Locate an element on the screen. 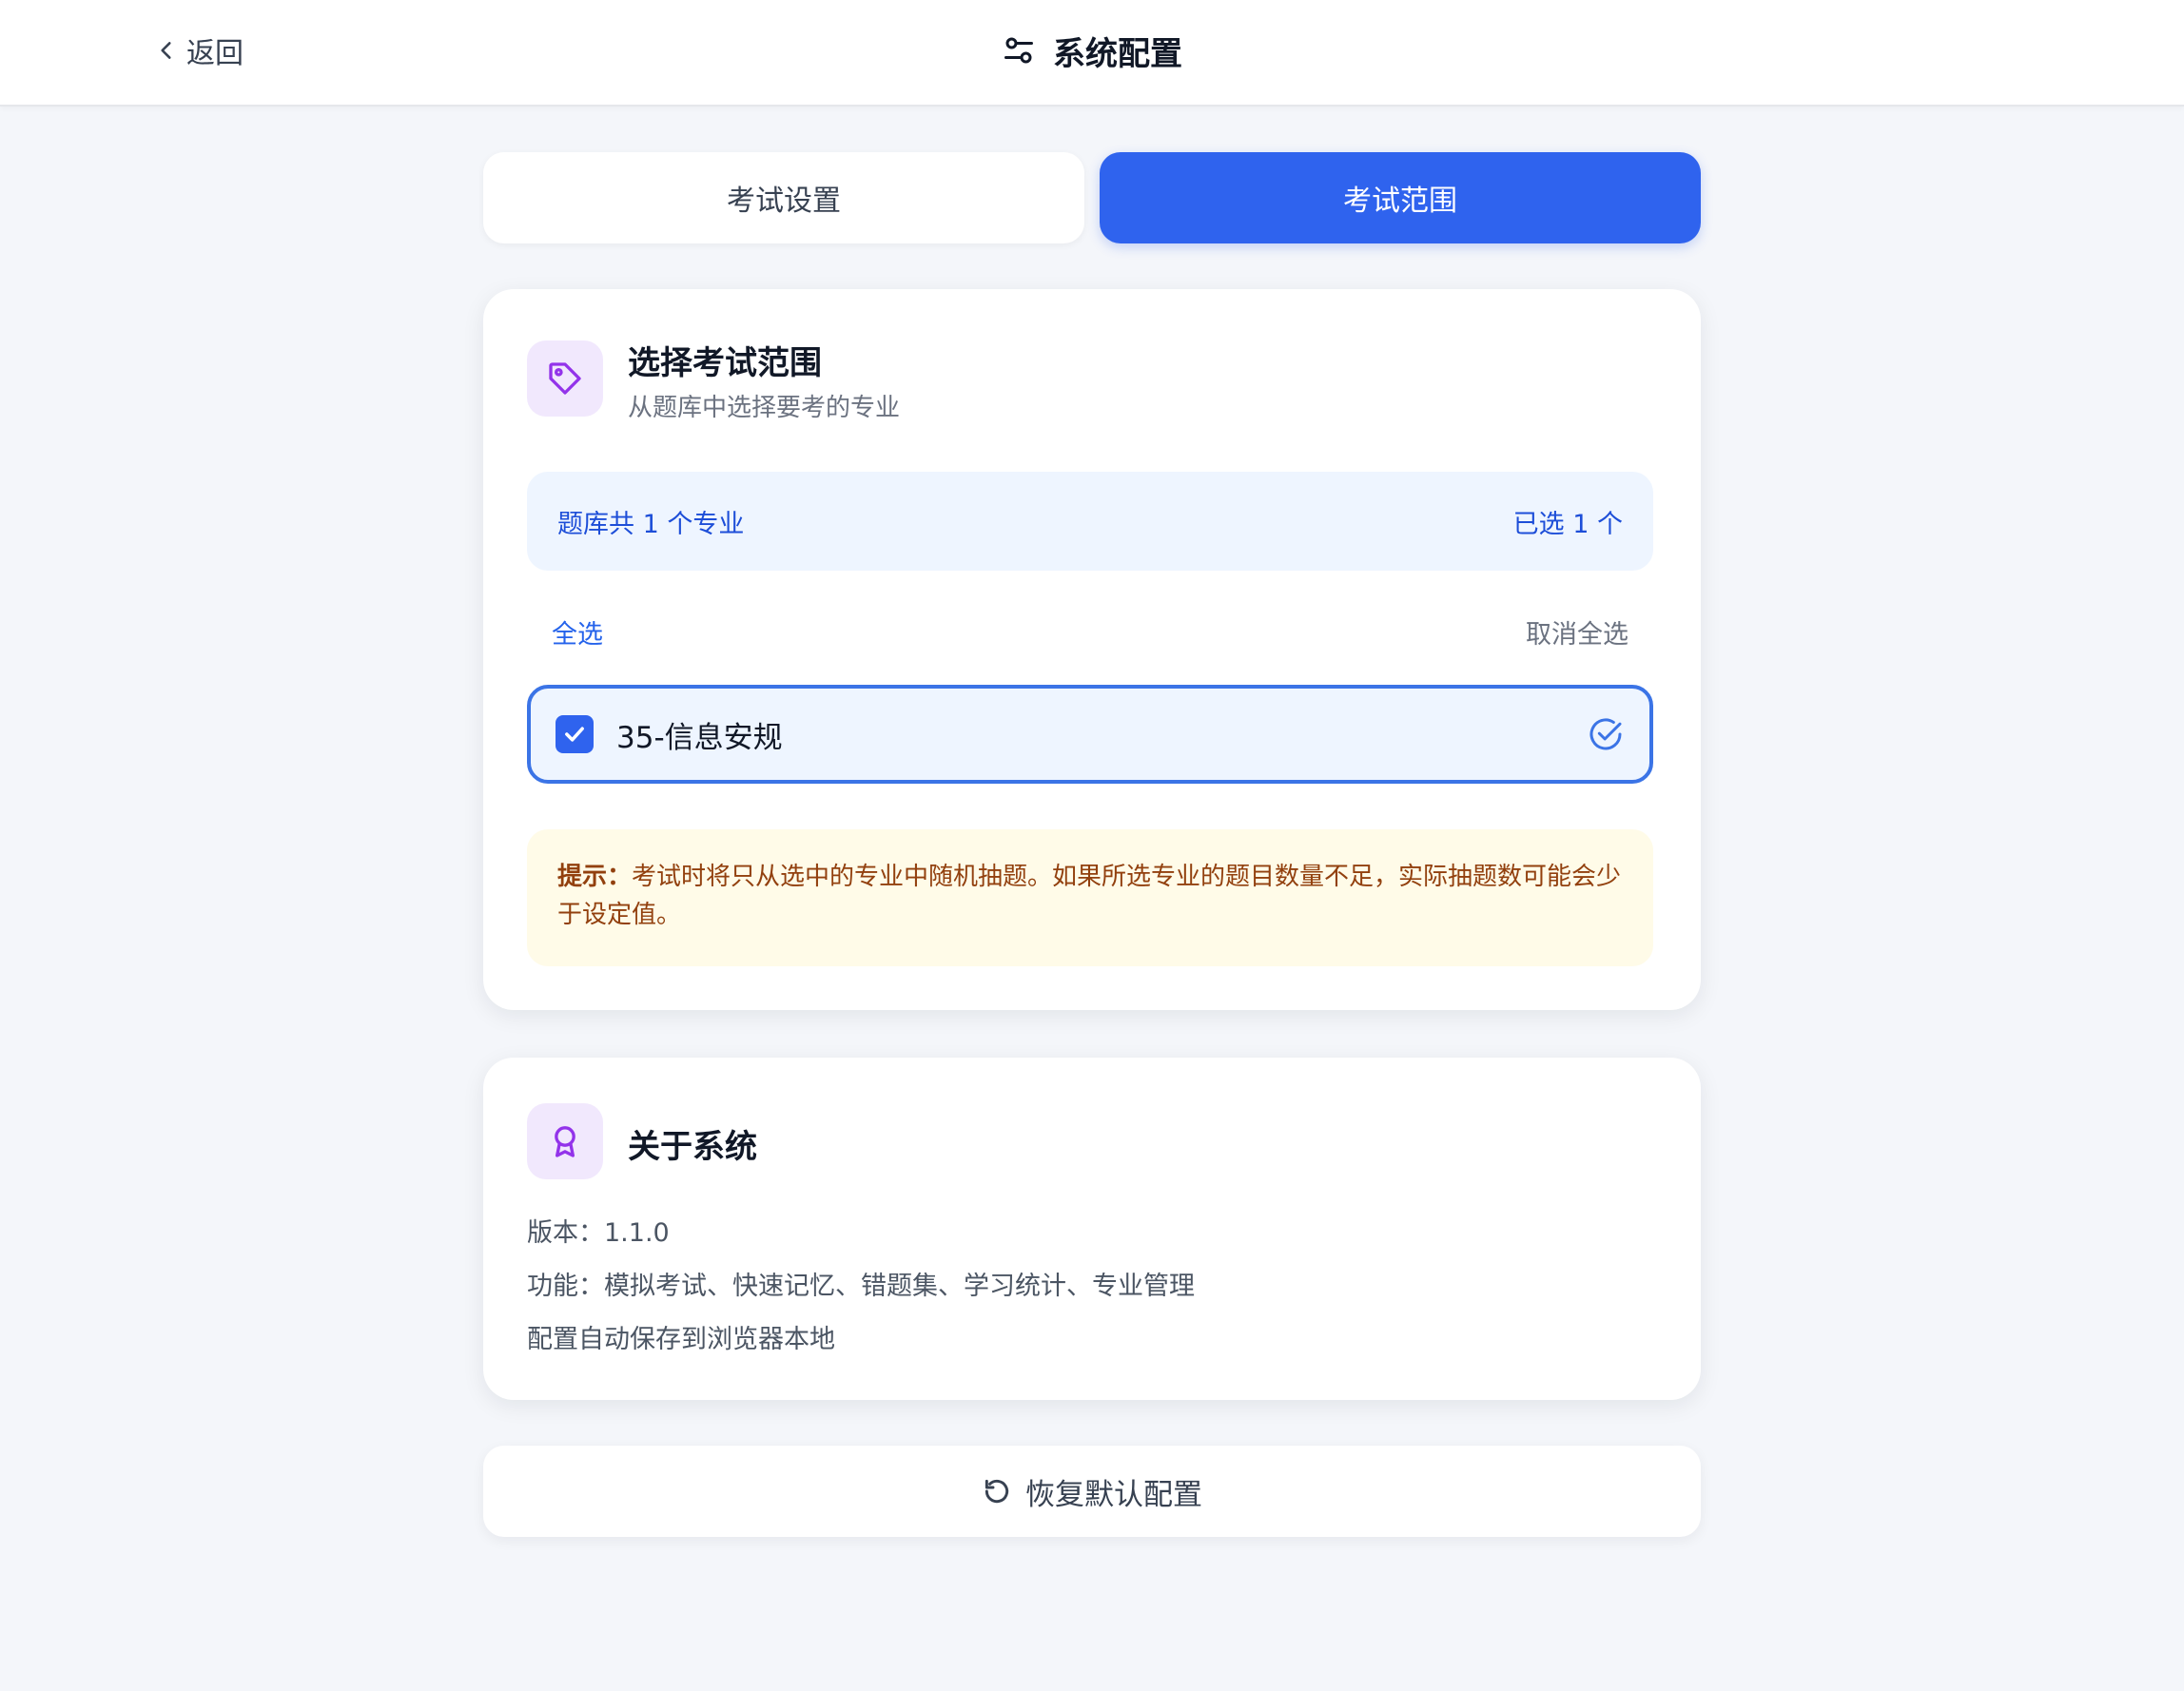 This screenshot has height=1691, width=2184. page-title: 系统配置 is located at coordinates (1092, 50).